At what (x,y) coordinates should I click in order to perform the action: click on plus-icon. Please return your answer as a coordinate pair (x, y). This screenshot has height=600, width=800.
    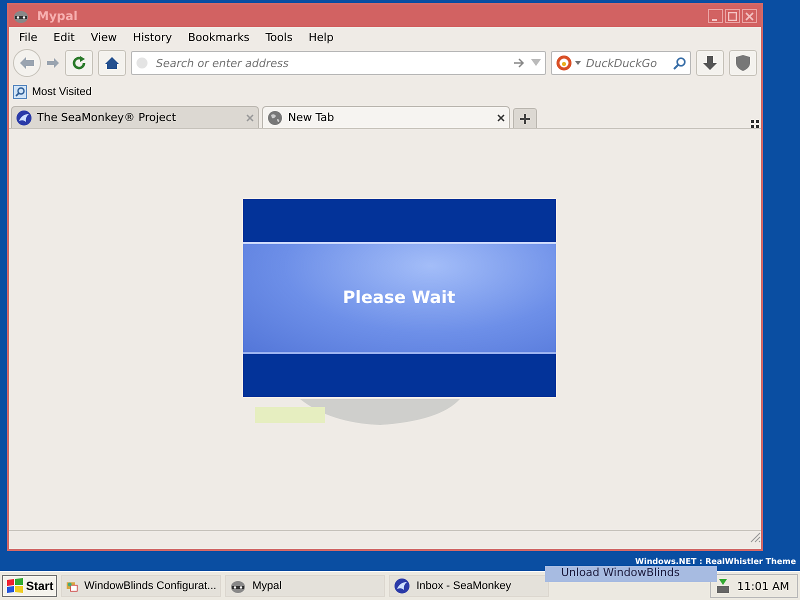
    Looking at the image, I should click on (525, 119).